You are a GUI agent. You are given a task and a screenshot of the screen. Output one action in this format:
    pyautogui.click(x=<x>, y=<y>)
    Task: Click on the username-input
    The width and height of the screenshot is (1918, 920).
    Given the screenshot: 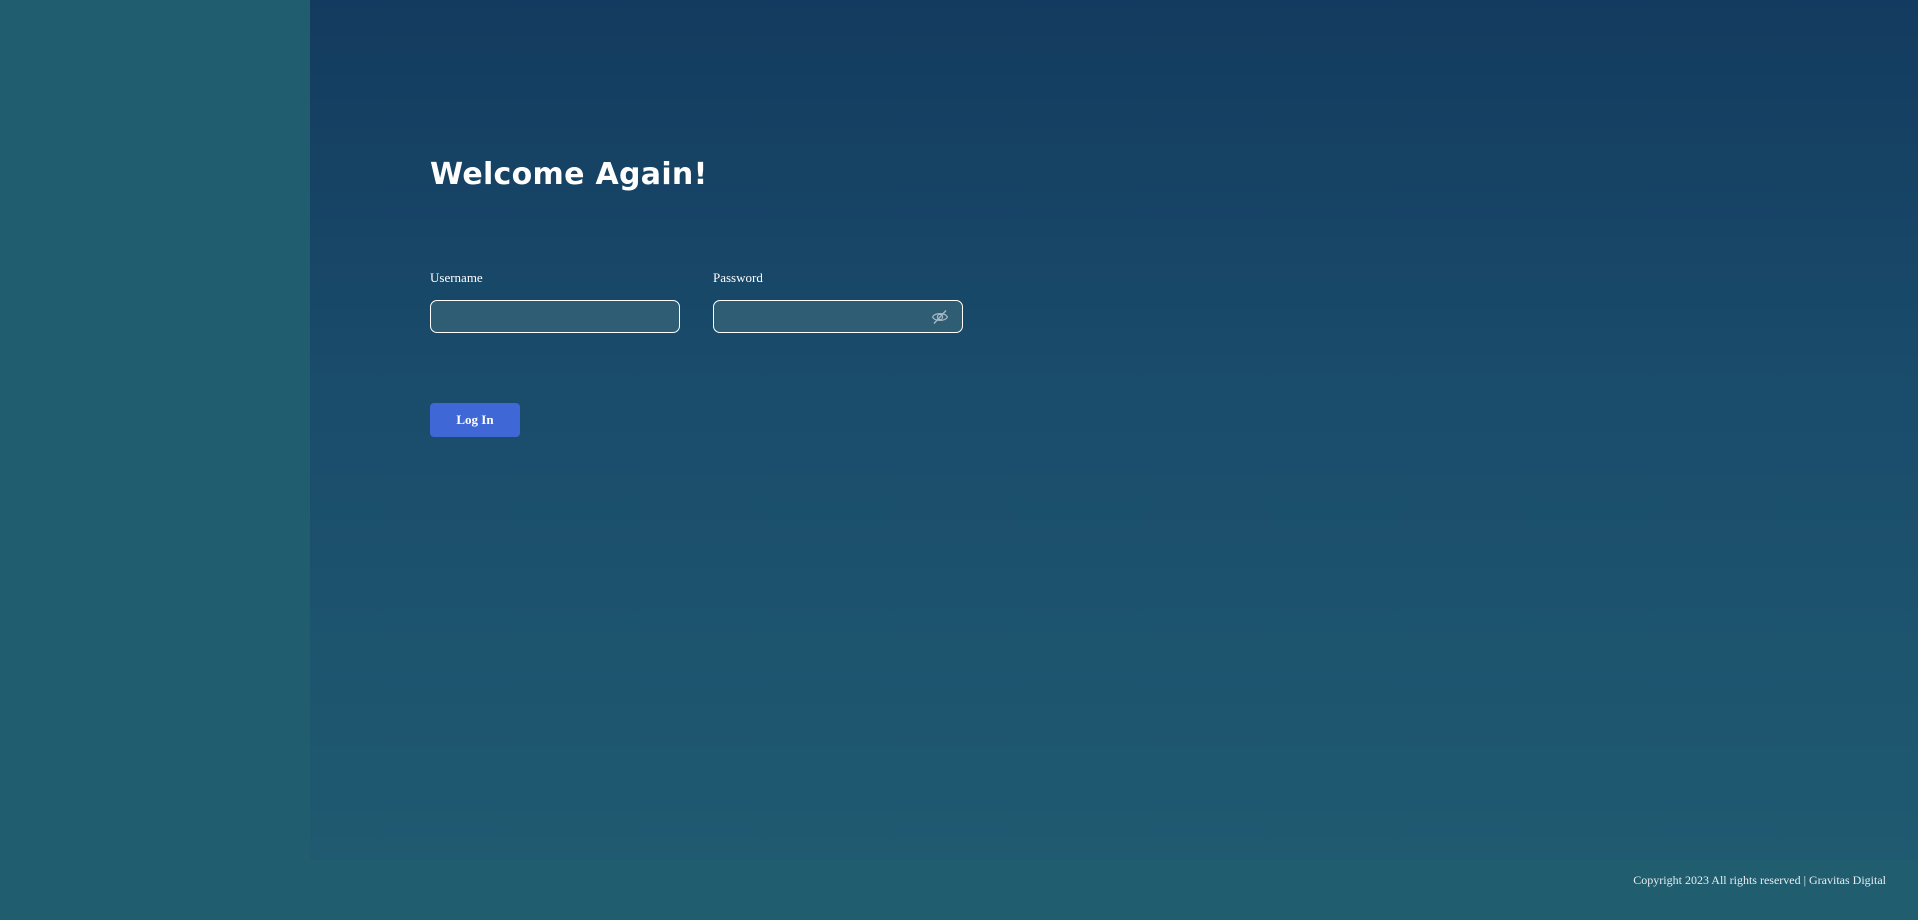 What is the action you would take?
    pyautogui.click(x=555, y=316)
    